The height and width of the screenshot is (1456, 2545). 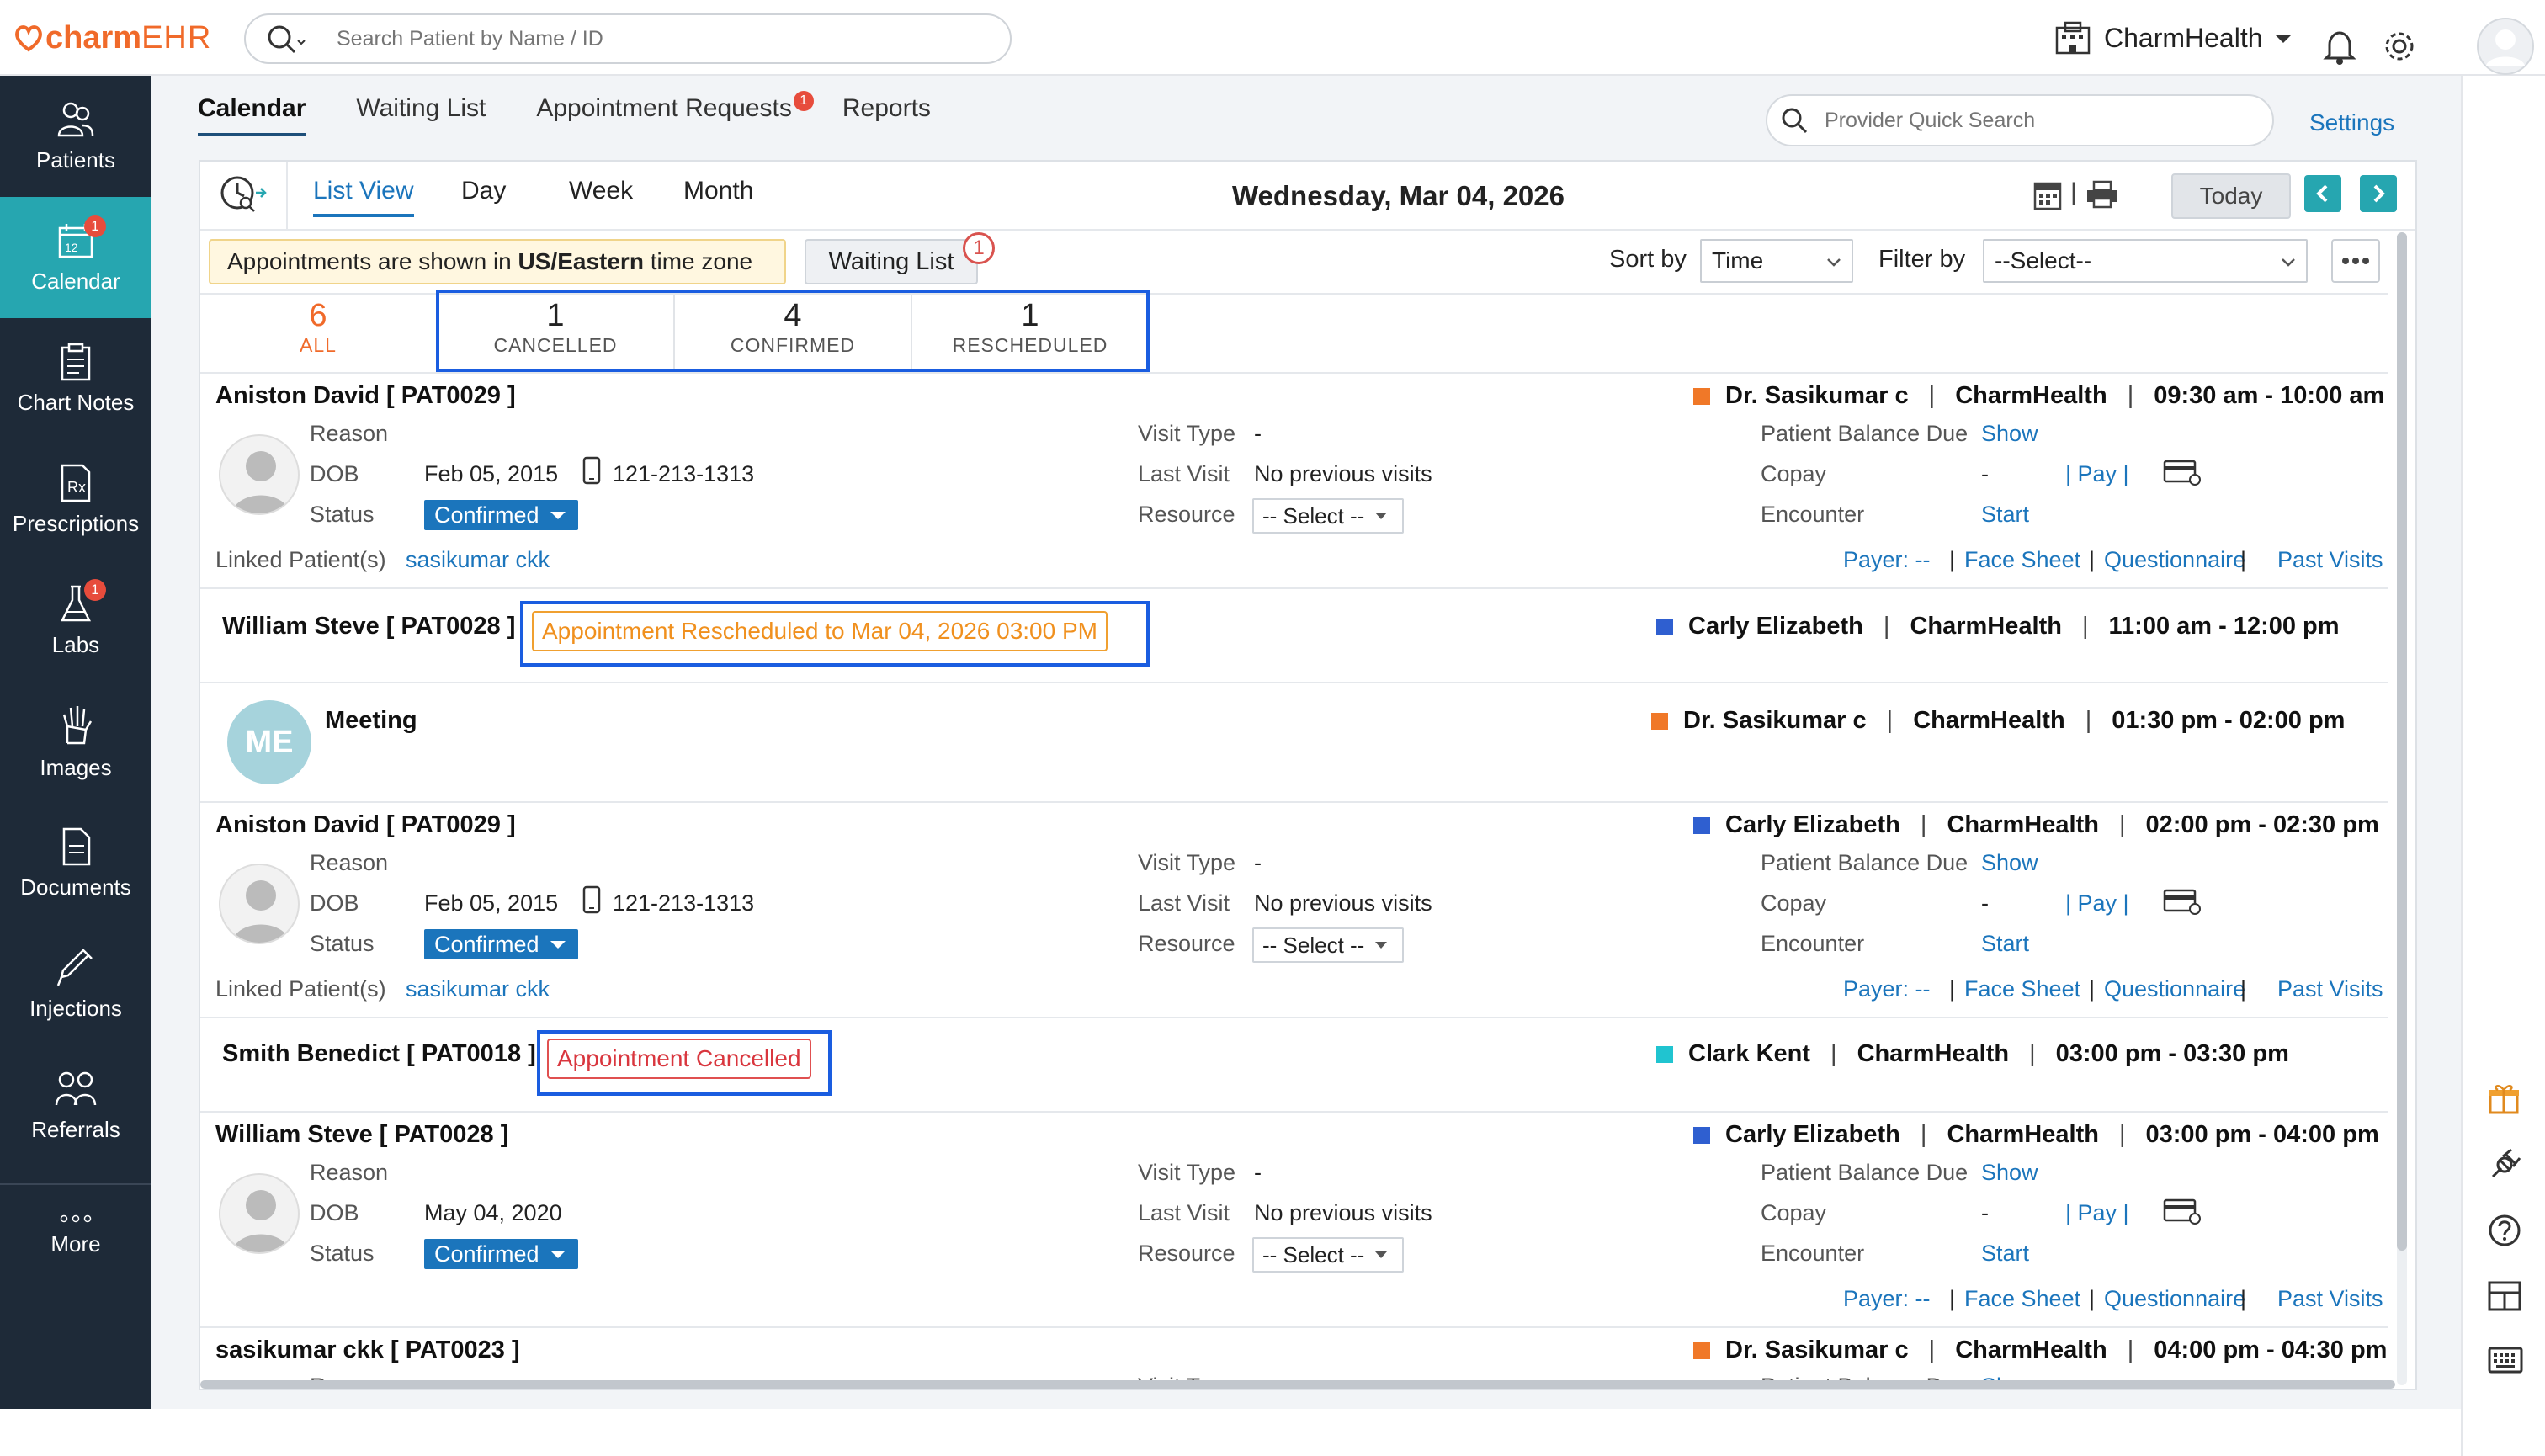 I want to click on next-day-button, so click(x=2378, y=193).